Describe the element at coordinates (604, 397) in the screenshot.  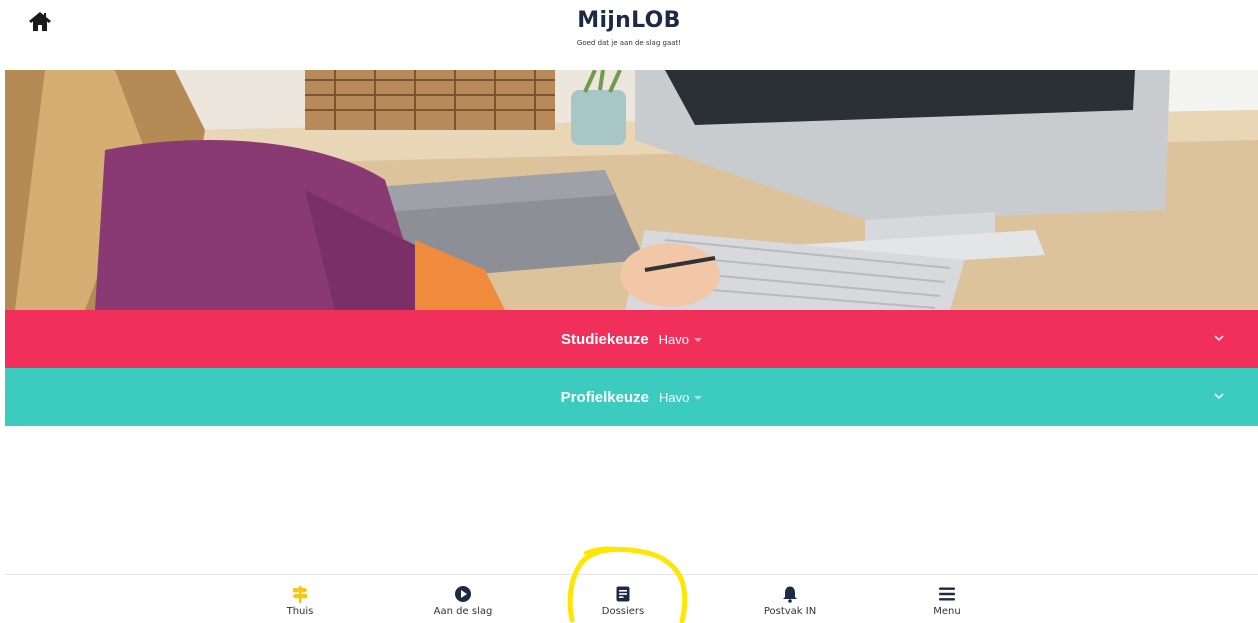
I see `profielkeuze-label: Profielkeuze` at that location.